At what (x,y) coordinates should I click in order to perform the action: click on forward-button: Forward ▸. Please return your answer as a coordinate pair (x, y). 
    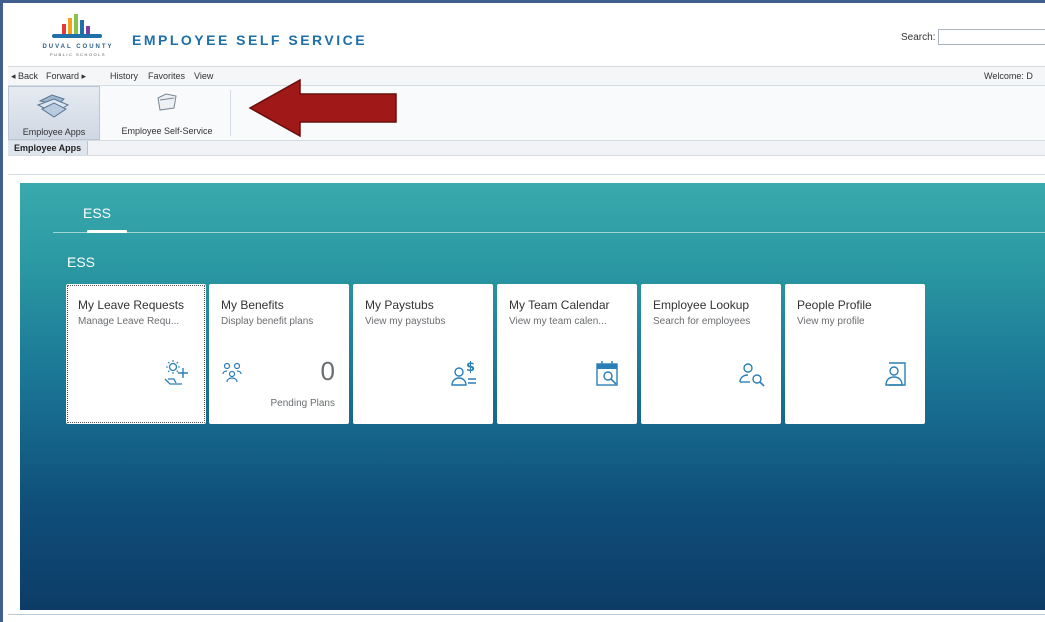
    Looking at the image, I should click on (66, 76).